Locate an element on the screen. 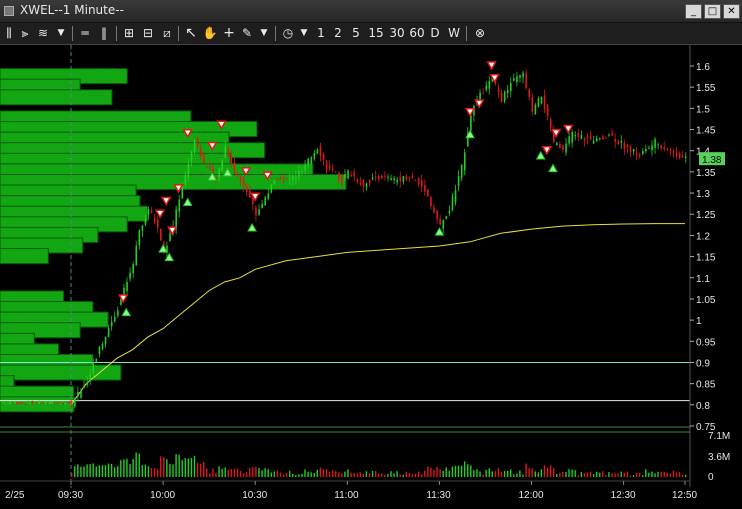  autoscale-icon: ⧄ is located at coordinates (167, 33).